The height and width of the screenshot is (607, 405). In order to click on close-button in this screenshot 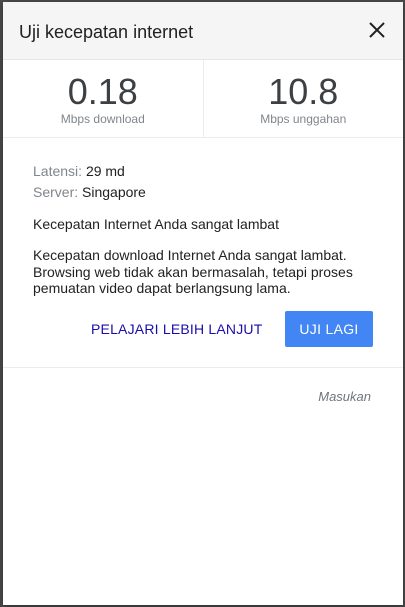, I will do `click(377, 30)`.